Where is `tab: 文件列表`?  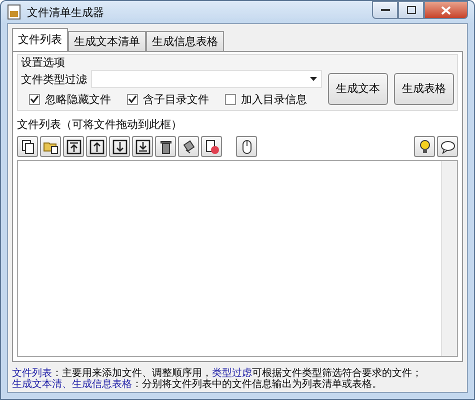
tab: 文件列表 is located at coordinates (40, 39).